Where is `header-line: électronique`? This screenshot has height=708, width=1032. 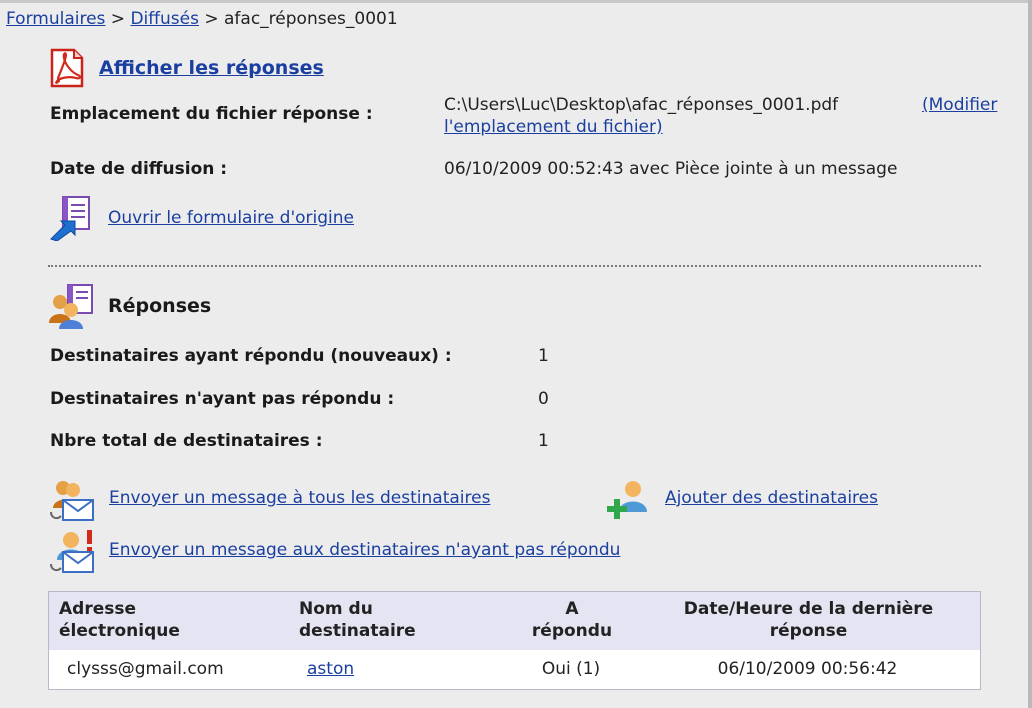
header-line: électronique is located at coordinates (119, 631).